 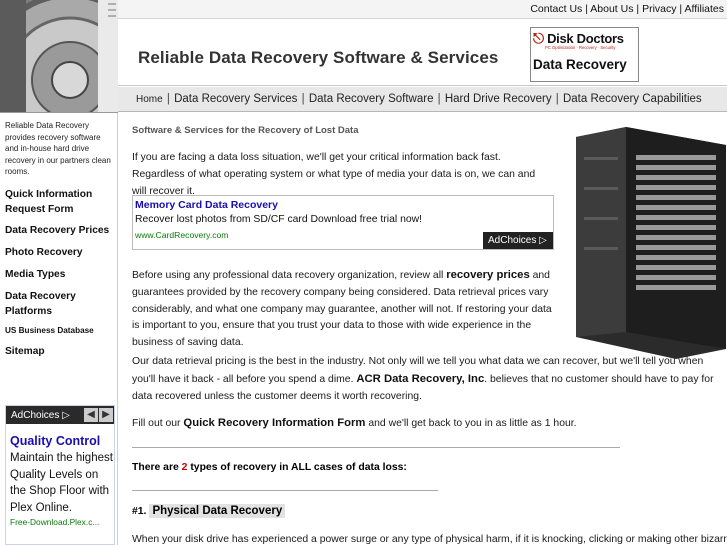 What do you see at coordinates (62, 441) in the screenshot?
I see `ad-title: Quality Control` at bounding box center [62, 441].